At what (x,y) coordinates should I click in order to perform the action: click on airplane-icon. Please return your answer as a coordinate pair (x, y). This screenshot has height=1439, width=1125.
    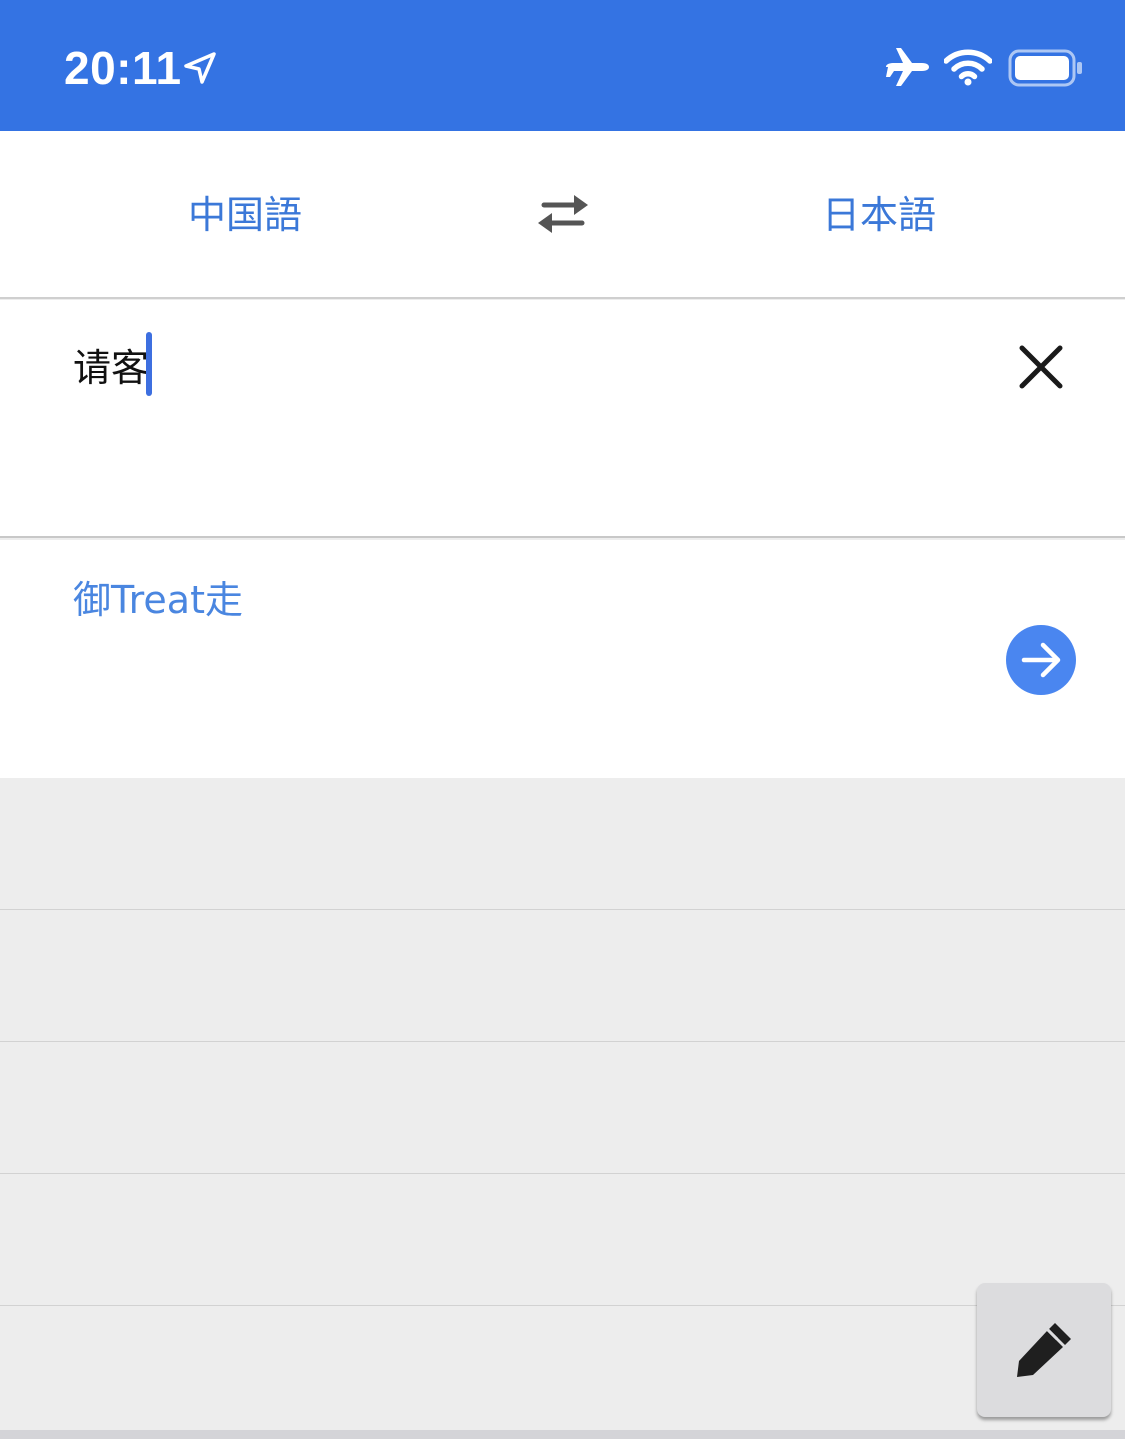
    Looking at the image, I should click on (907, 67).